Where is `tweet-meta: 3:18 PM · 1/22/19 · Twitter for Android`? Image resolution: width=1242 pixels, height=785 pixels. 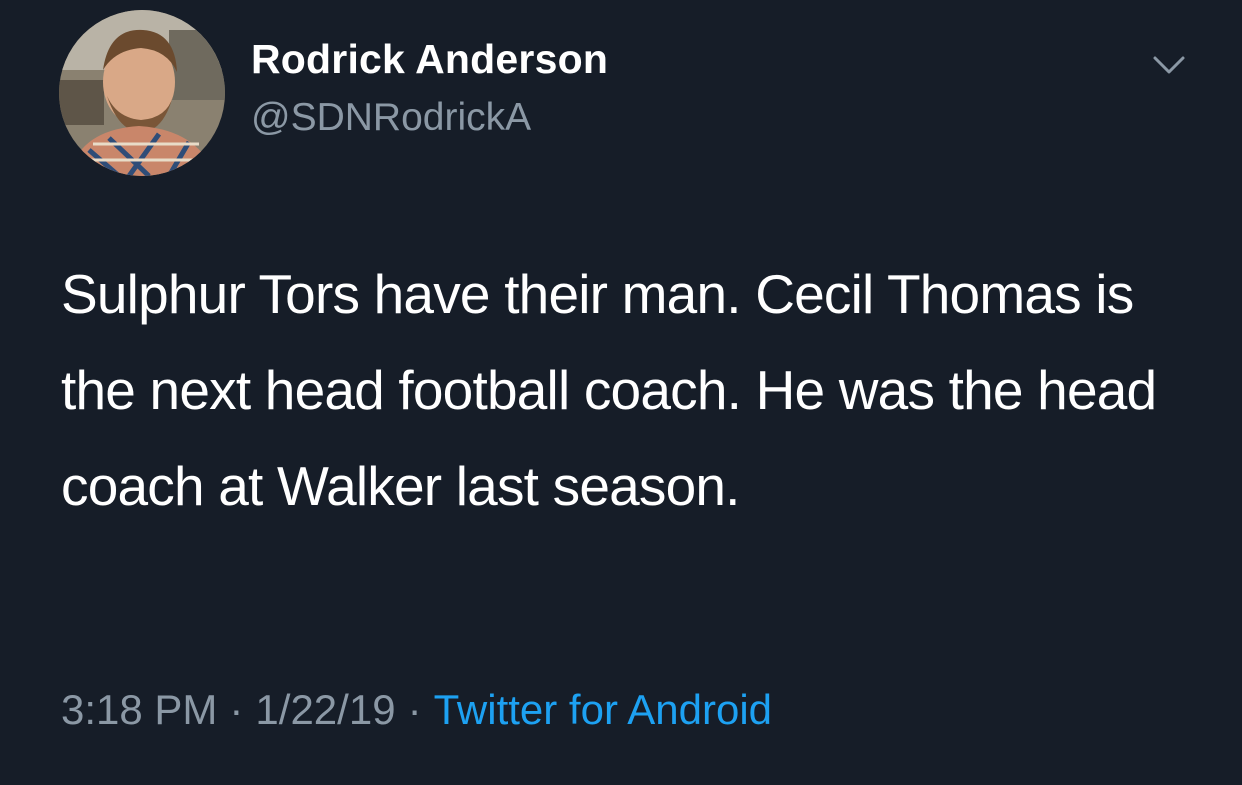
tweet-meta: 3:18 PM · 1/22/19 · Twitter for Android is located at coordinates (416, 710).